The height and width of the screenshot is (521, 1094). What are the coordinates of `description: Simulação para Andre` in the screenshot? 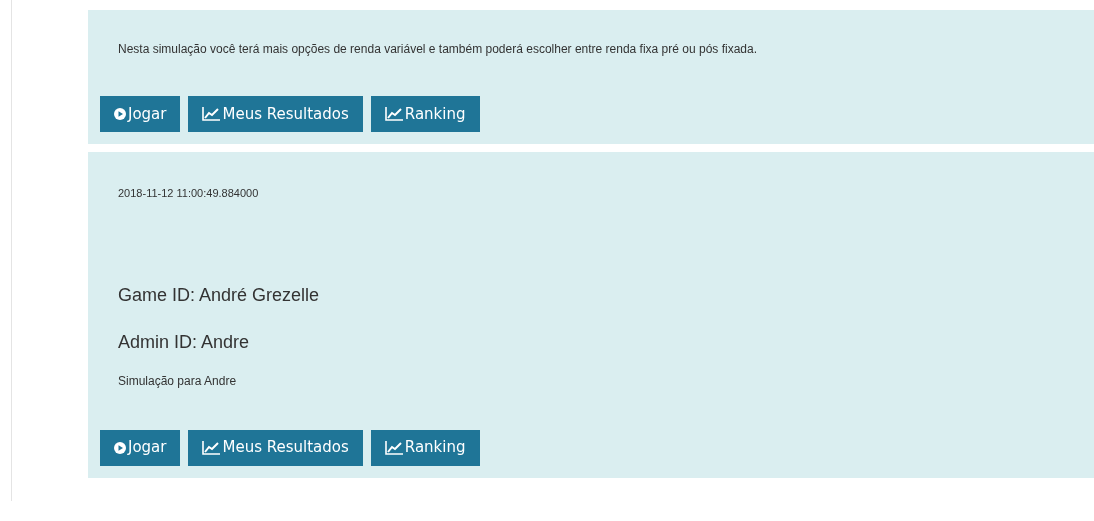 It's located at (178, 381).